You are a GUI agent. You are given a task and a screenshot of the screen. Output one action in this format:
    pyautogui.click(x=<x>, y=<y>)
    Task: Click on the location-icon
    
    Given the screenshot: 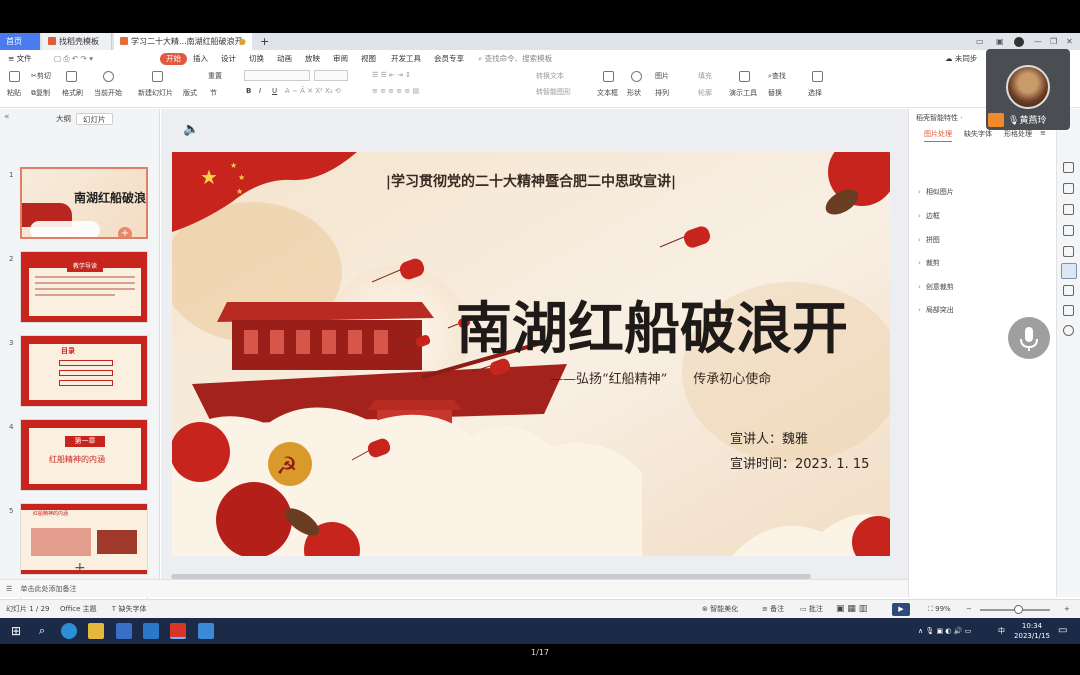 What is the action you would take?
    pyautogui.click(x=1069, y=271)
    